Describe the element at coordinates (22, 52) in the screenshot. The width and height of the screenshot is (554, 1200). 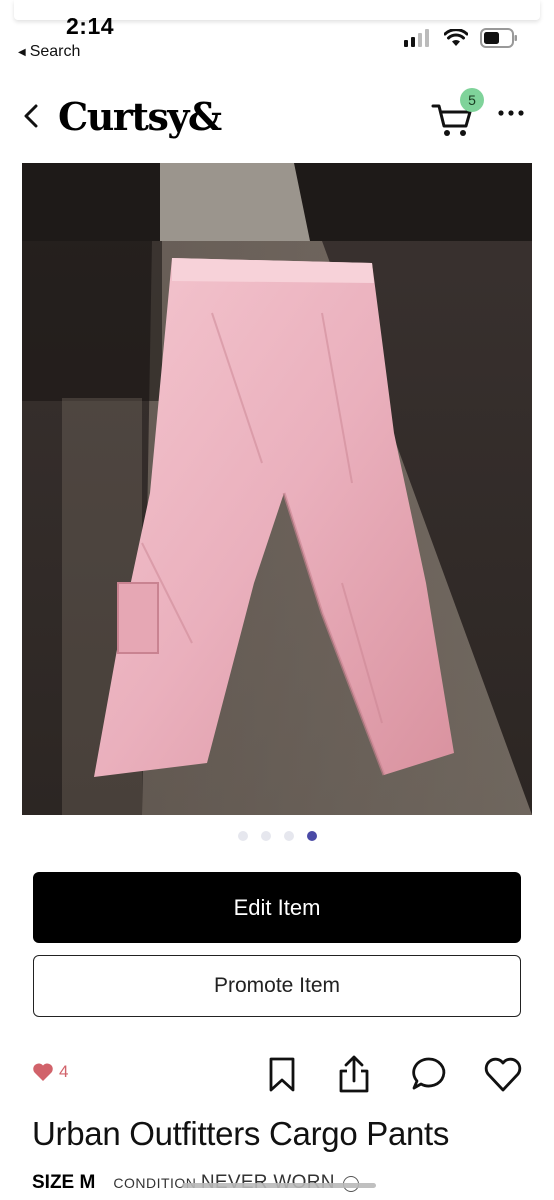
I see `back-triangle-icon: ◀` at that location.